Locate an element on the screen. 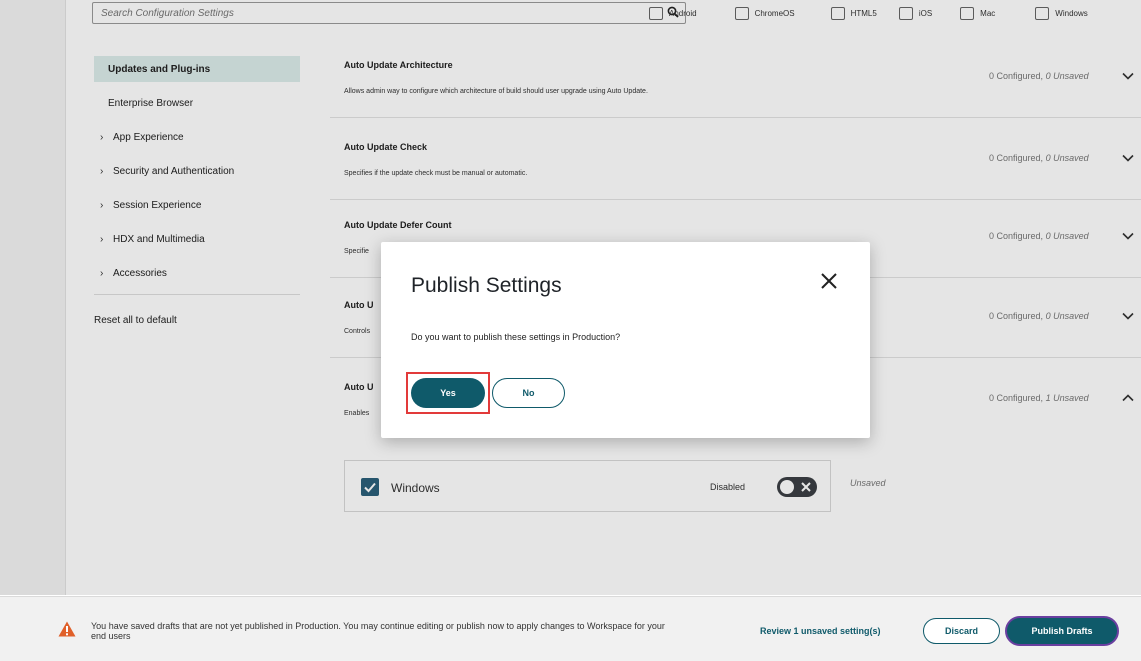 This screenshot has height=661, width=1141. discard-button: Discard is located at coordinates (961, 631).